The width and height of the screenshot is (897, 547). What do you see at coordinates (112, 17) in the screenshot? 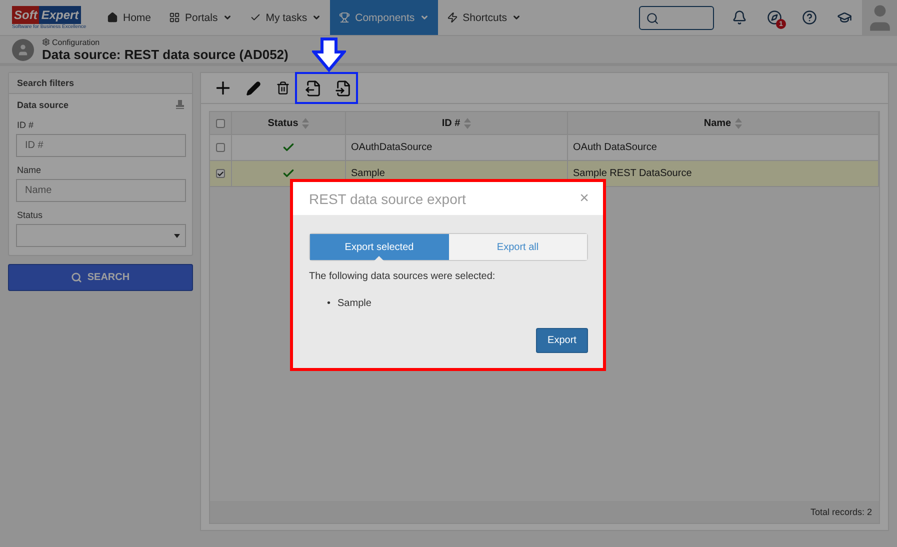
I see `home-icon` at bounding box center [112, 17].